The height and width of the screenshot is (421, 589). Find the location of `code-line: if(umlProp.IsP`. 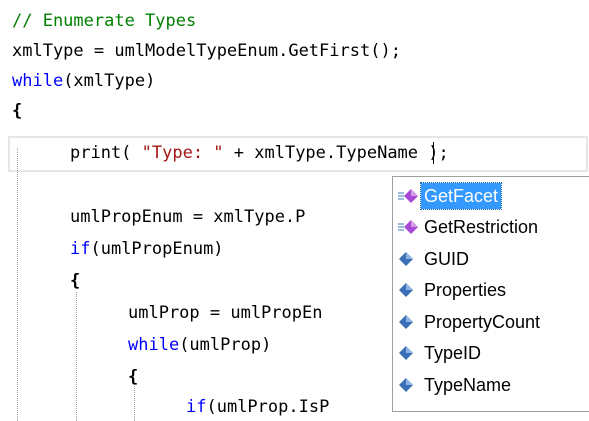

code-line: if(umlProp.IsP is located at coordinates (258, 407).